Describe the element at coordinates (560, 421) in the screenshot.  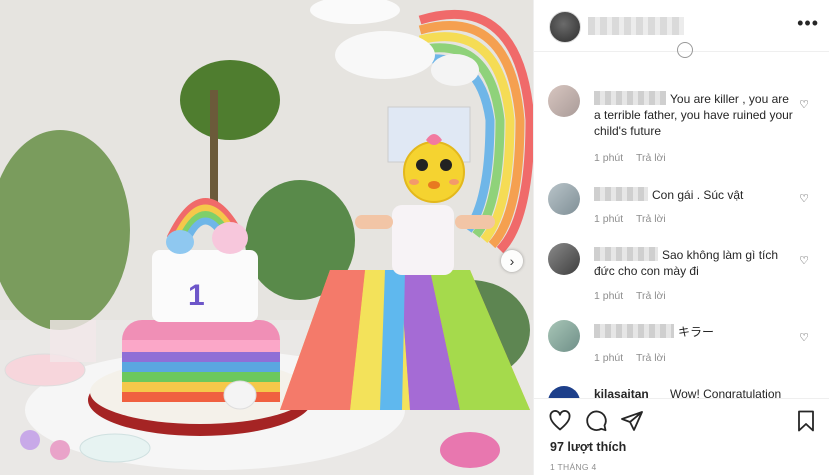
I see `heart-icon` at that location.